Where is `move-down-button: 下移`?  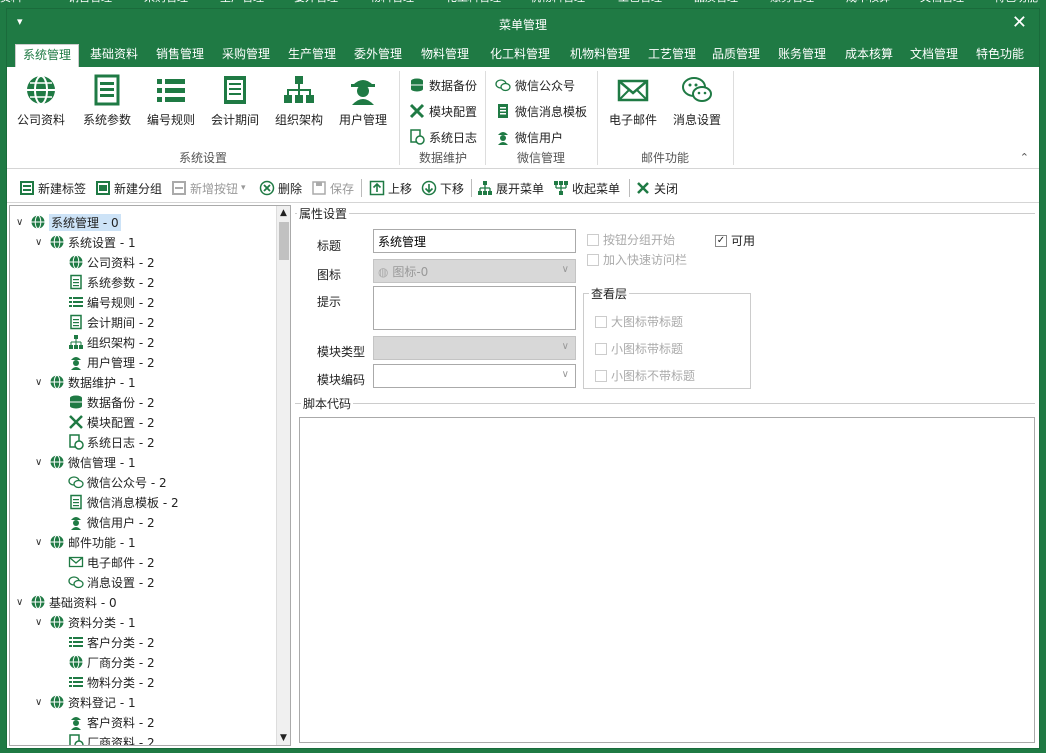
move-down-button: 下移 is located at coordinates (442, 188).